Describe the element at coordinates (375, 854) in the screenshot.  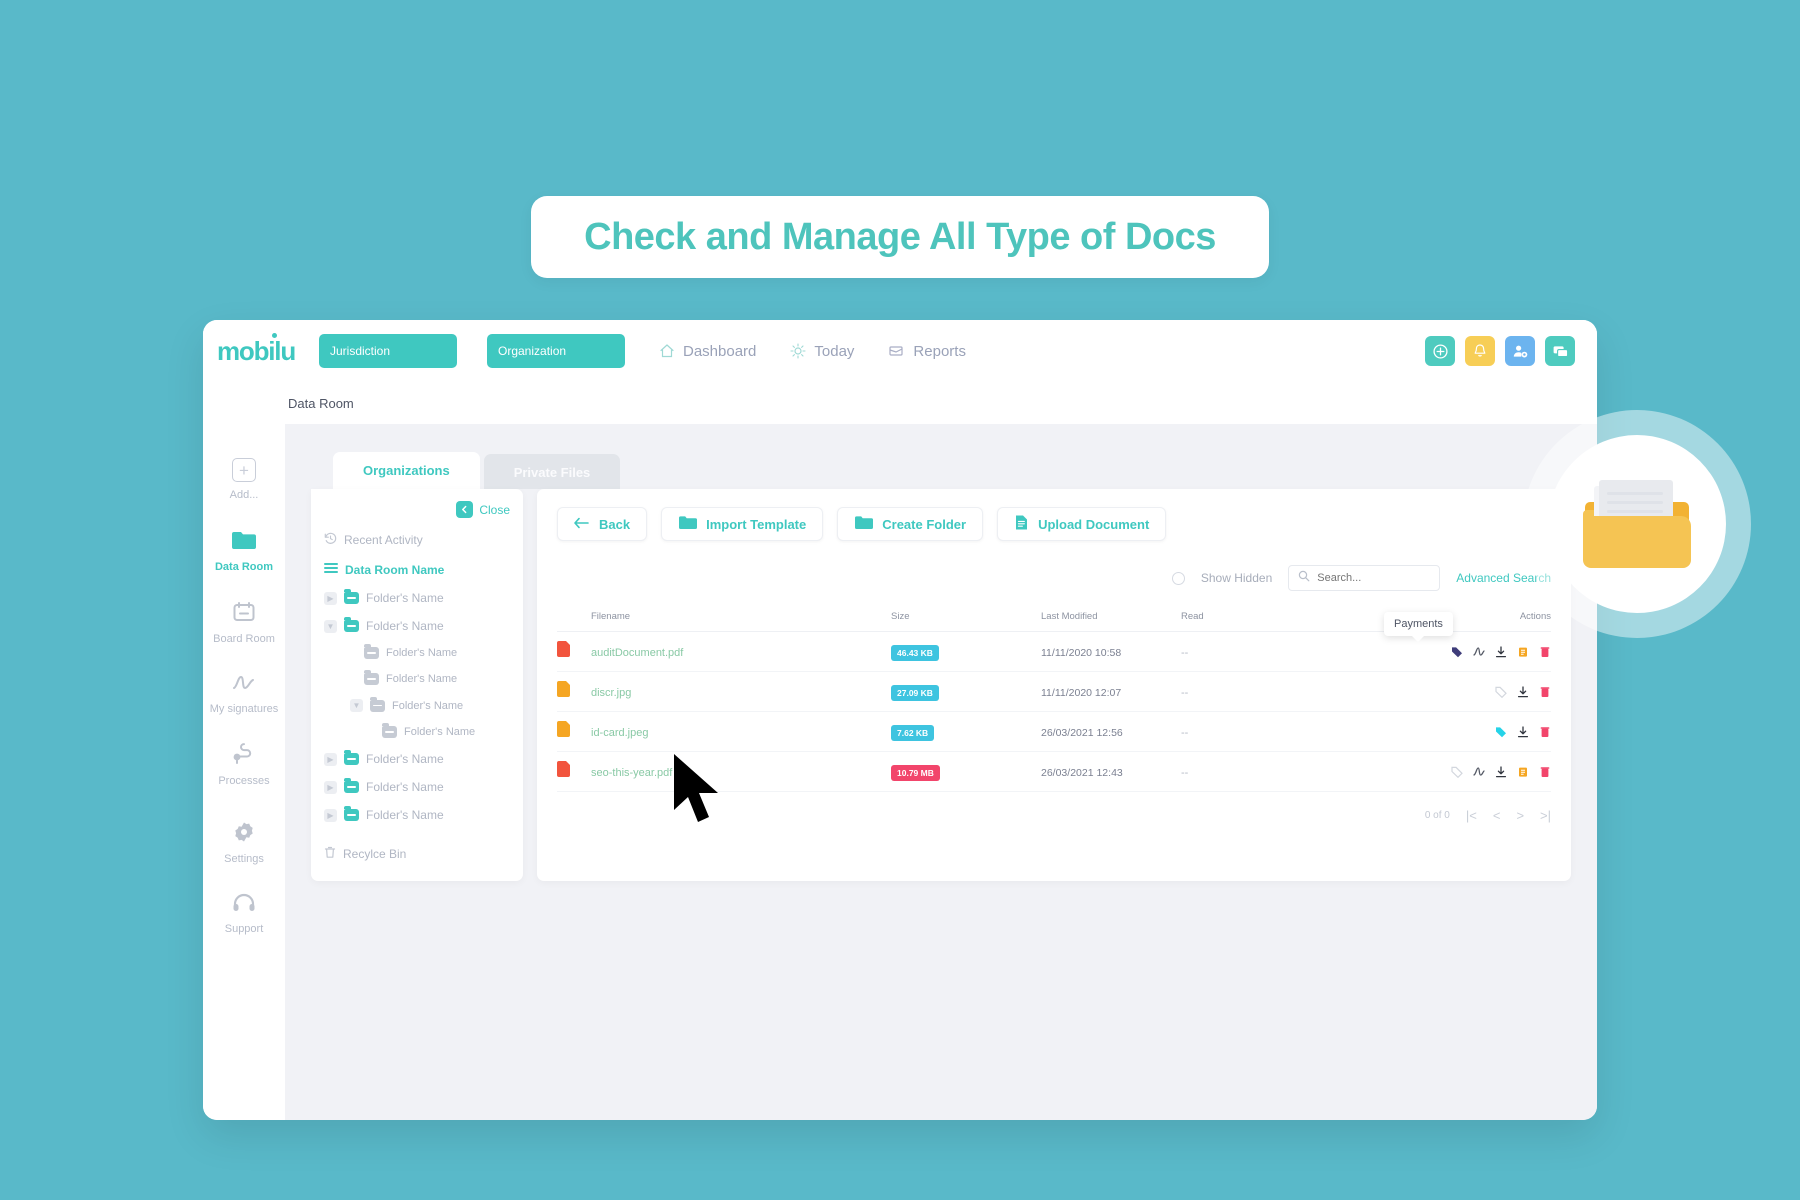
I see `tree-label: Recylce Bin` at that location.